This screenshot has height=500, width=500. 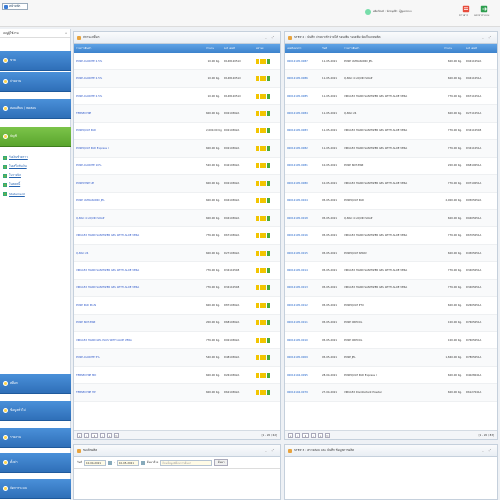 What do you see at coordinates (177, 201) in the screenshot?
I see `table-row: POSE ULTRASONIC JEL 600.00 Kg. D0410362A` at bounding box center [177, 201].